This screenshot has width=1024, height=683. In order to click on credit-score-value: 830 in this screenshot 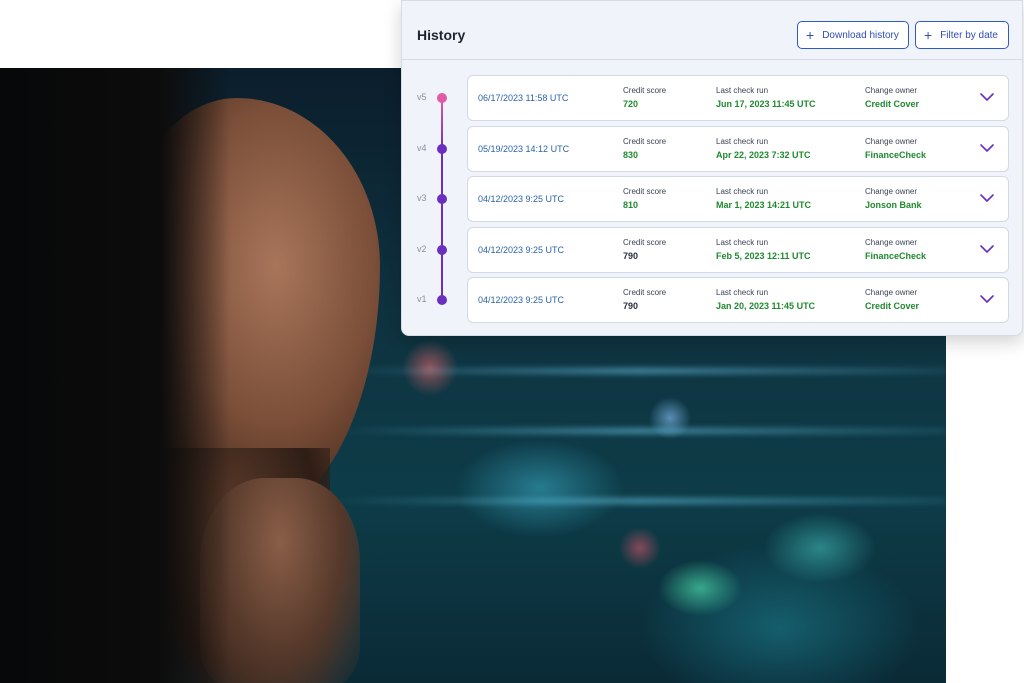, I will do `click(631, 154)`.